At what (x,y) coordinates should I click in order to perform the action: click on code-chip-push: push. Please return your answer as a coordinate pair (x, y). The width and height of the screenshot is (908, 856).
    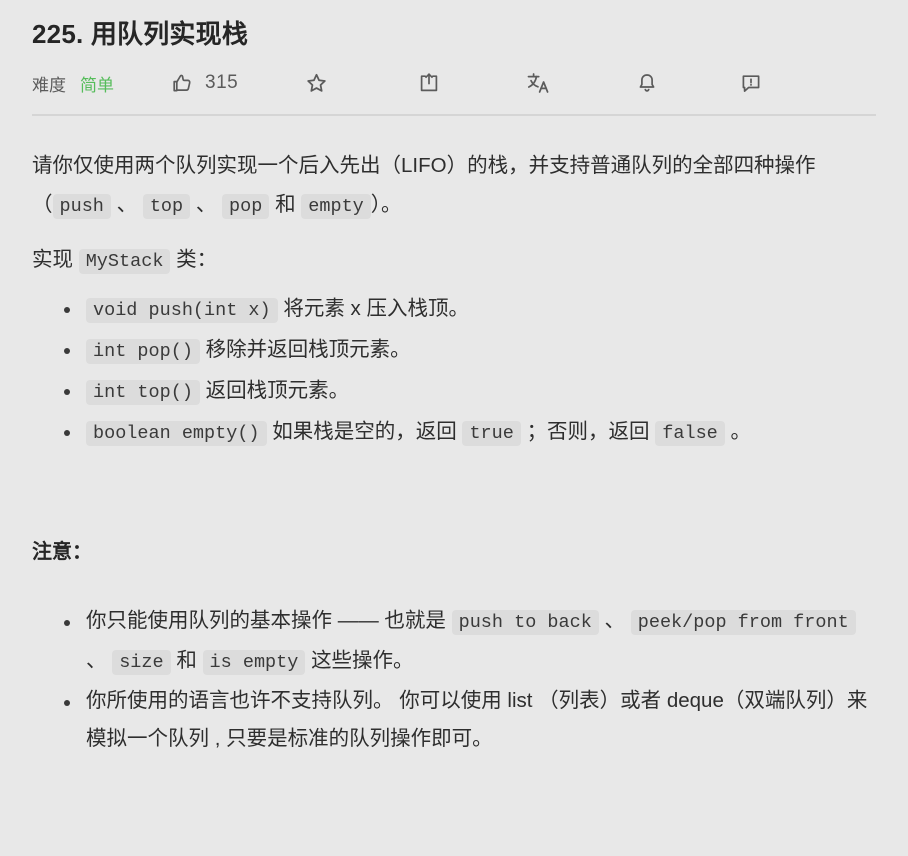
    Looking at the image, I should click on (81, 206).